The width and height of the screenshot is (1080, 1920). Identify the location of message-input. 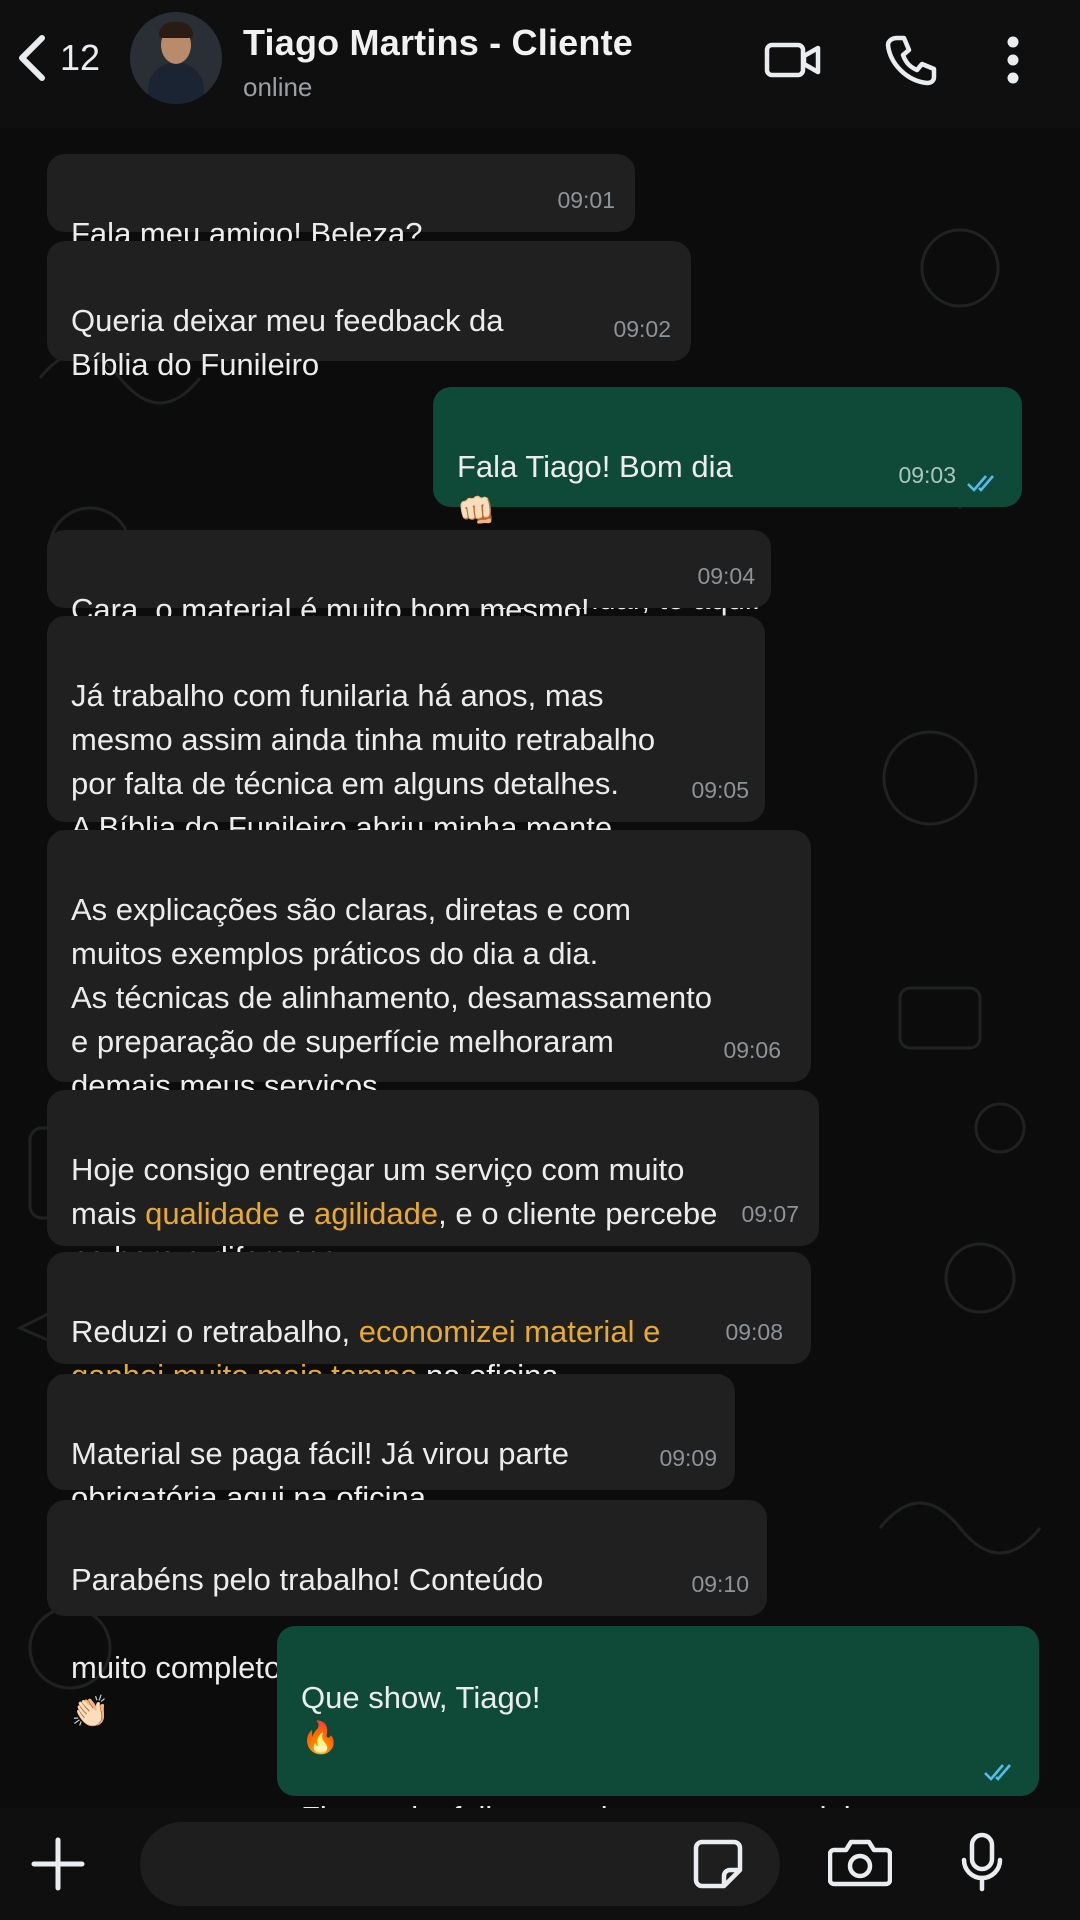
(460, 1864).